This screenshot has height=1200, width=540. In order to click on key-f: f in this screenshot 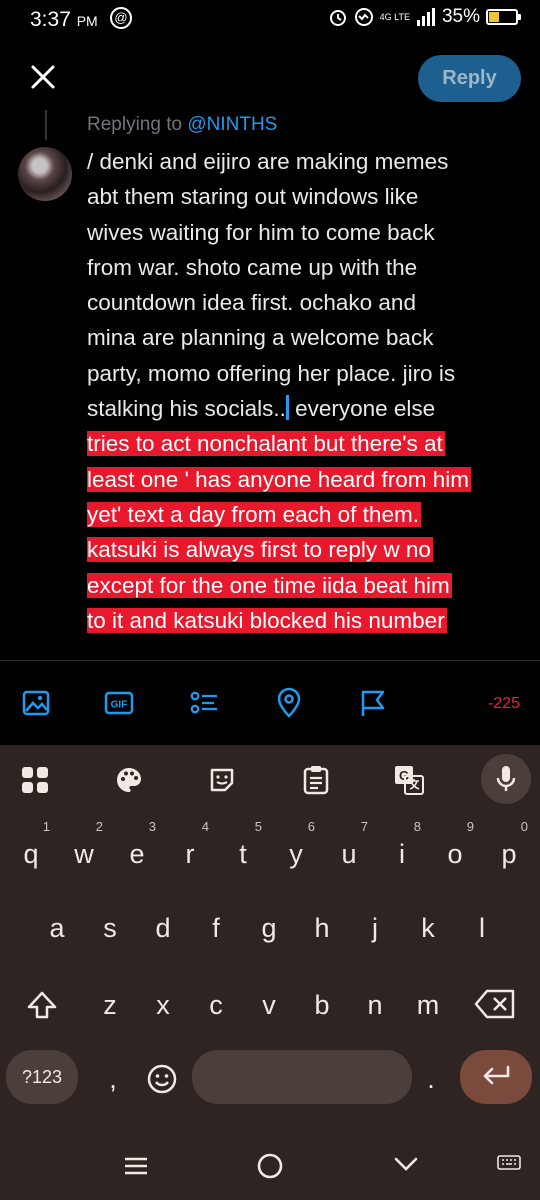, I will do `click(216, 928)`.